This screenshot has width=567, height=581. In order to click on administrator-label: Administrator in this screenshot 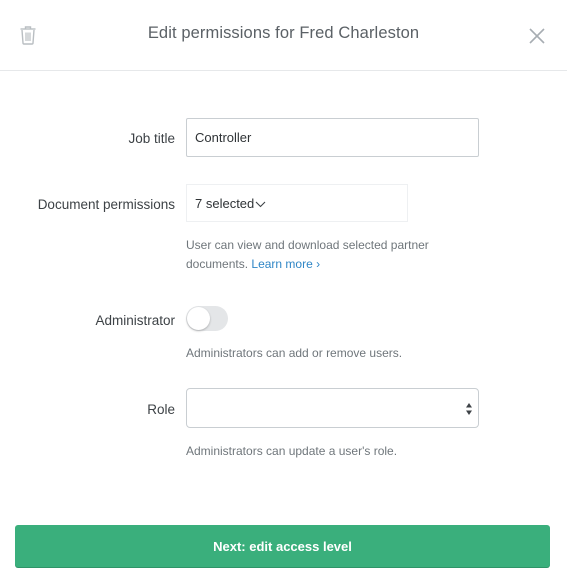, I will do `click(135, 320)`.